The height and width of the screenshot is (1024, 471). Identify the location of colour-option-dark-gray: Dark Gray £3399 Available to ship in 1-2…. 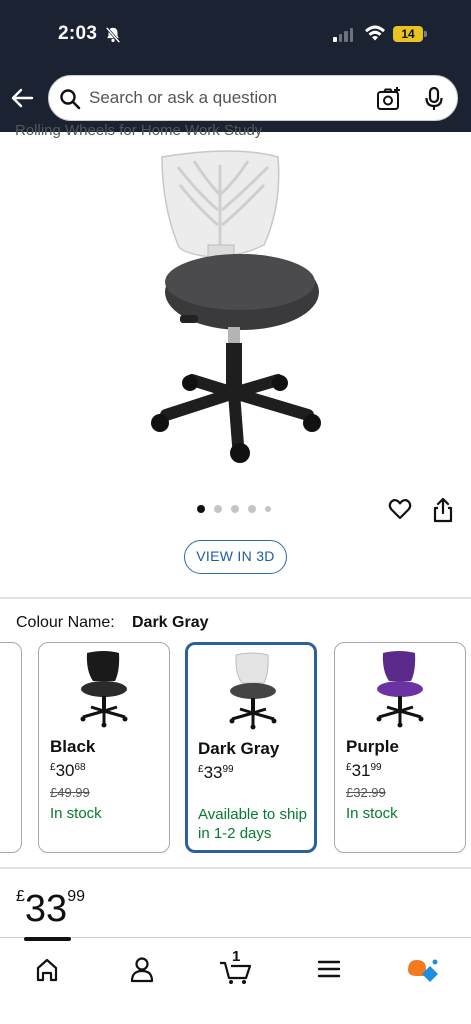
(251, 747).